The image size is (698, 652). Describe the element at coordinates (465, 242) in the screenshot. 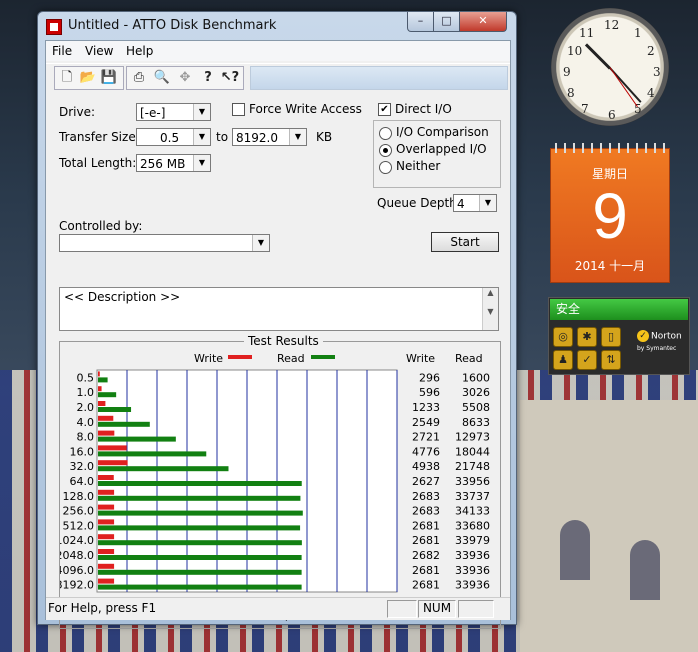

I see `start-button: Start` at that location.